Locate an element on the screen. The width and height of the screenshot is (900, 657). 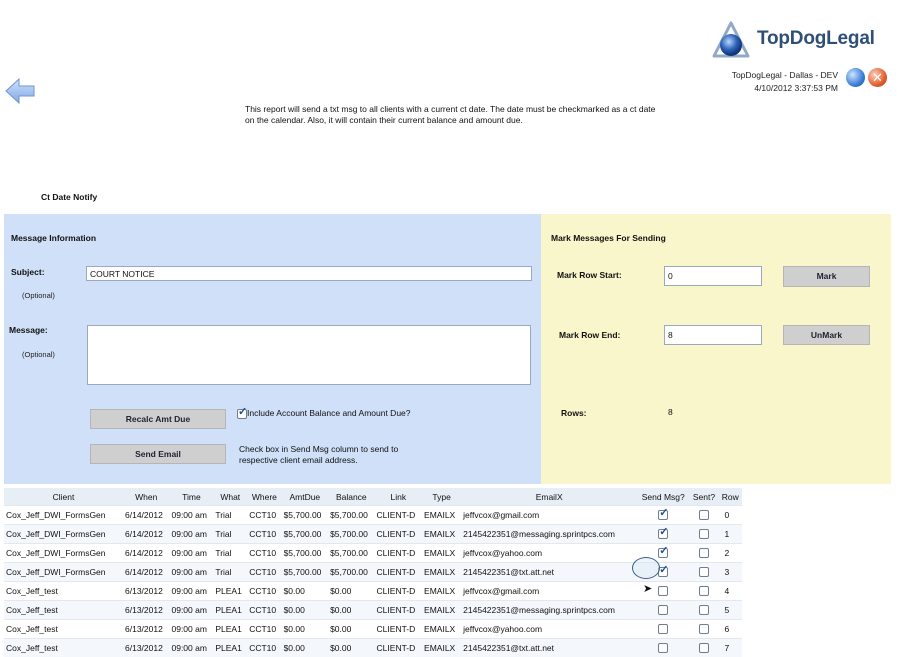
col-sent: Sent? is located at coordinates (703, 497).